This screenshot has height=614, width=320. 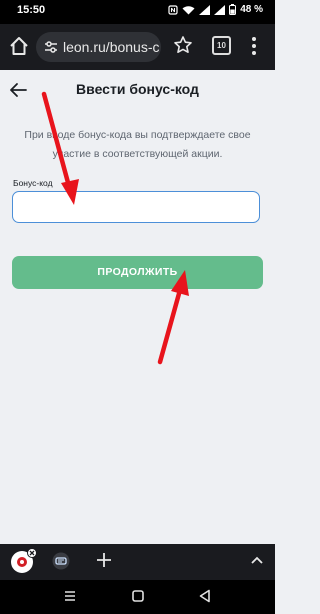 I want to click on soccer-ball-tab-icon, so click(x=23, y=561).